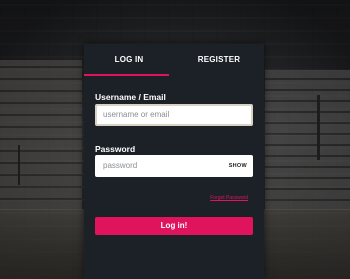 The image size is (350, 279). What do you see at coordinates (136, 114) in the screenshot?
I see `username-placeholder: username or email` at bounding box center [136, 114].